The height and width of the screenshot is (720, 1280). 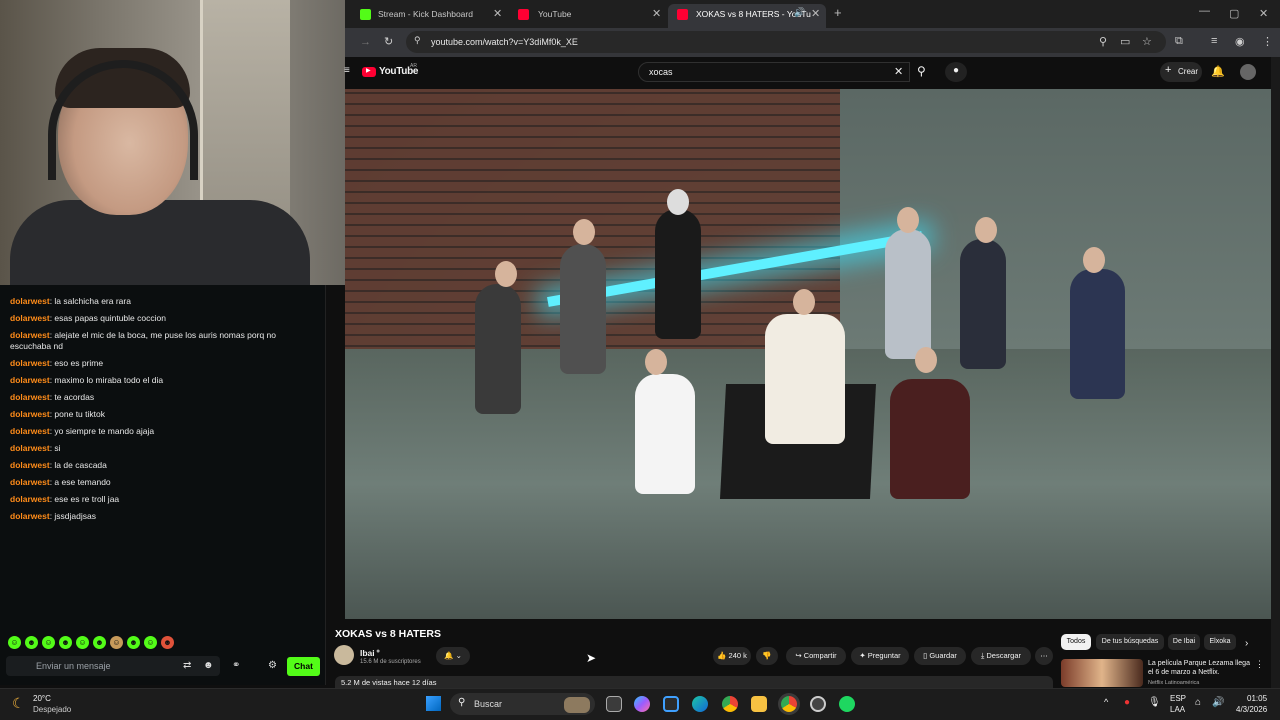 What do you see at coordinates (786, 42) in the screenshot?
I see `address-bar: youtube.com/watch?v=Y3diMf0k_XE` at bounding box center [786, 42].